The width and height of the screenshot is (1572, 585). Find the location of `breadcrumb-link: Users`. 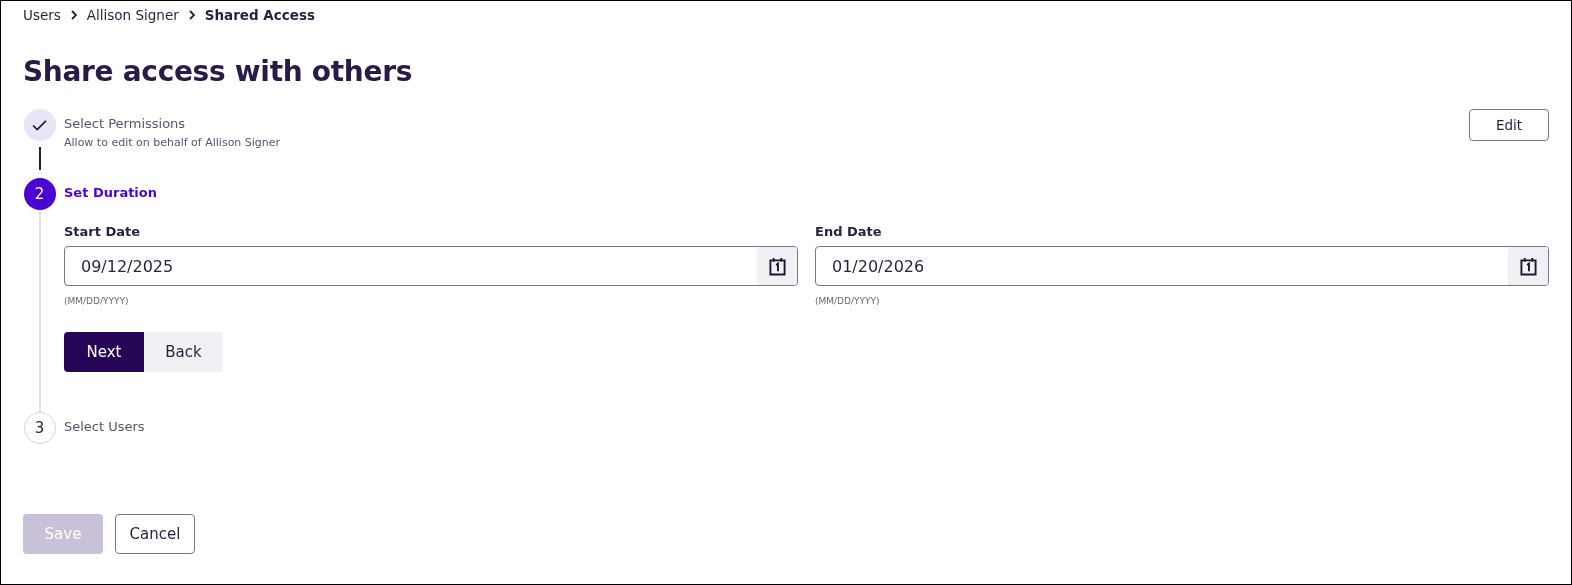

breadcrumb-link: Users is located at coordinates (42, 15).